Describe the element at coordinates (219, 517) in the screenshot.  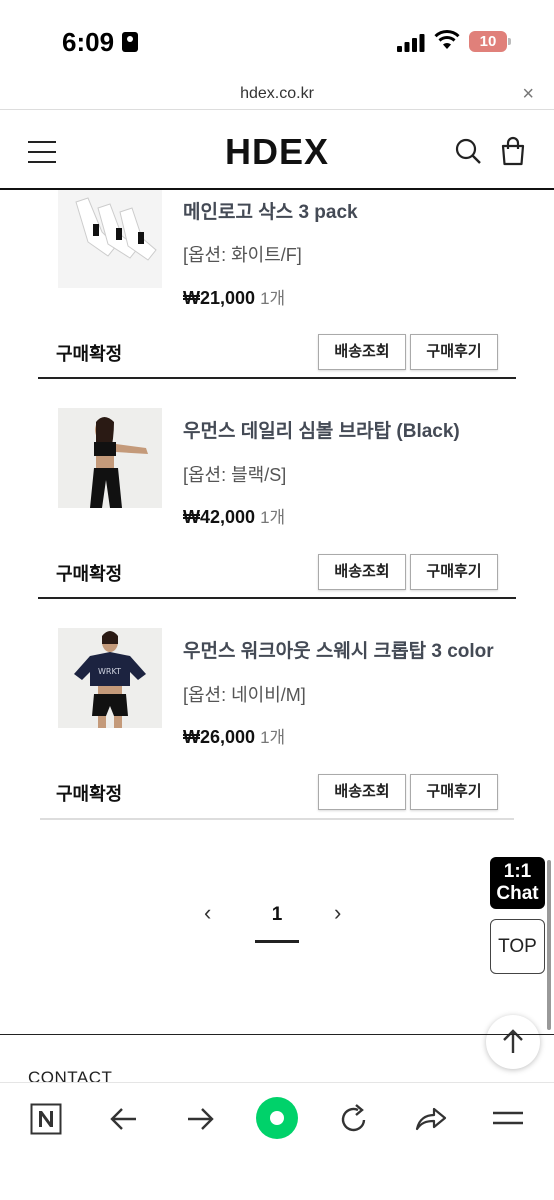
I see `price-value: ₩42,000` at that location.